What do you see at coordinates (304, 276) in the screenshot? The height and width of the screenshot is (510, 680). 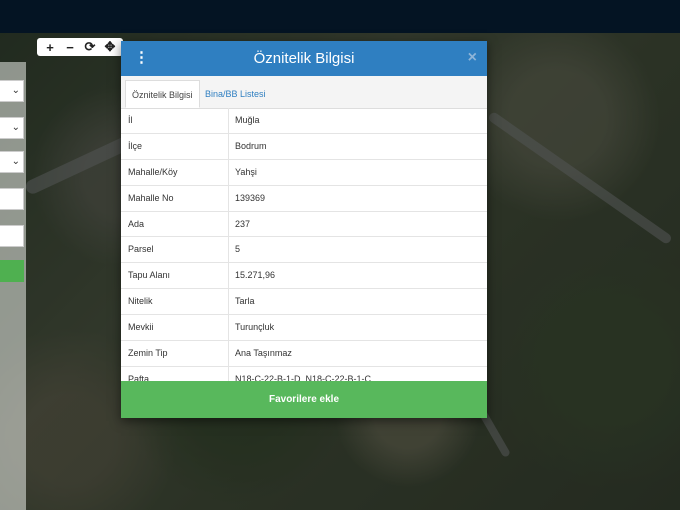 I see `table-row: Tapu Alanı 15.271,96` at bounding box center [304, 276].